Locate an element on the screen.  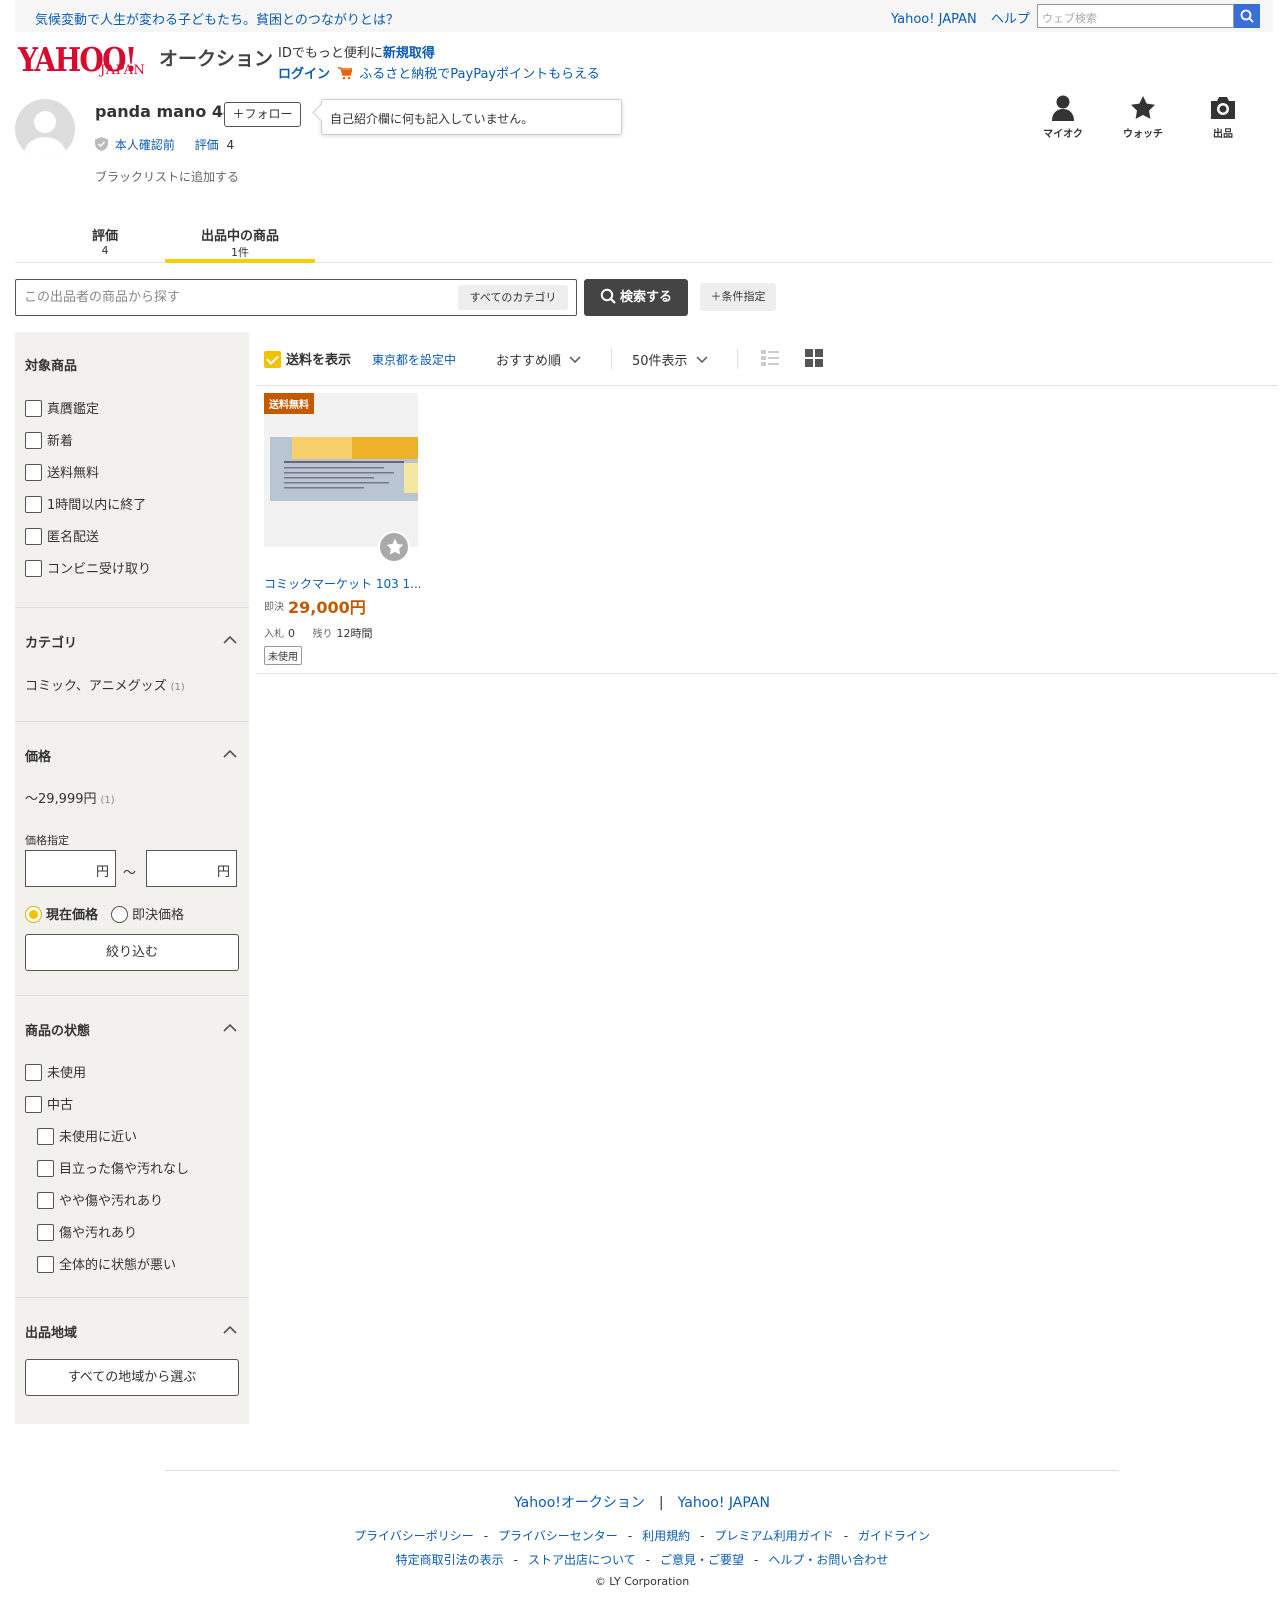
tab-listings: 出品中の商品 1件 is located at coordinates (240, 240).